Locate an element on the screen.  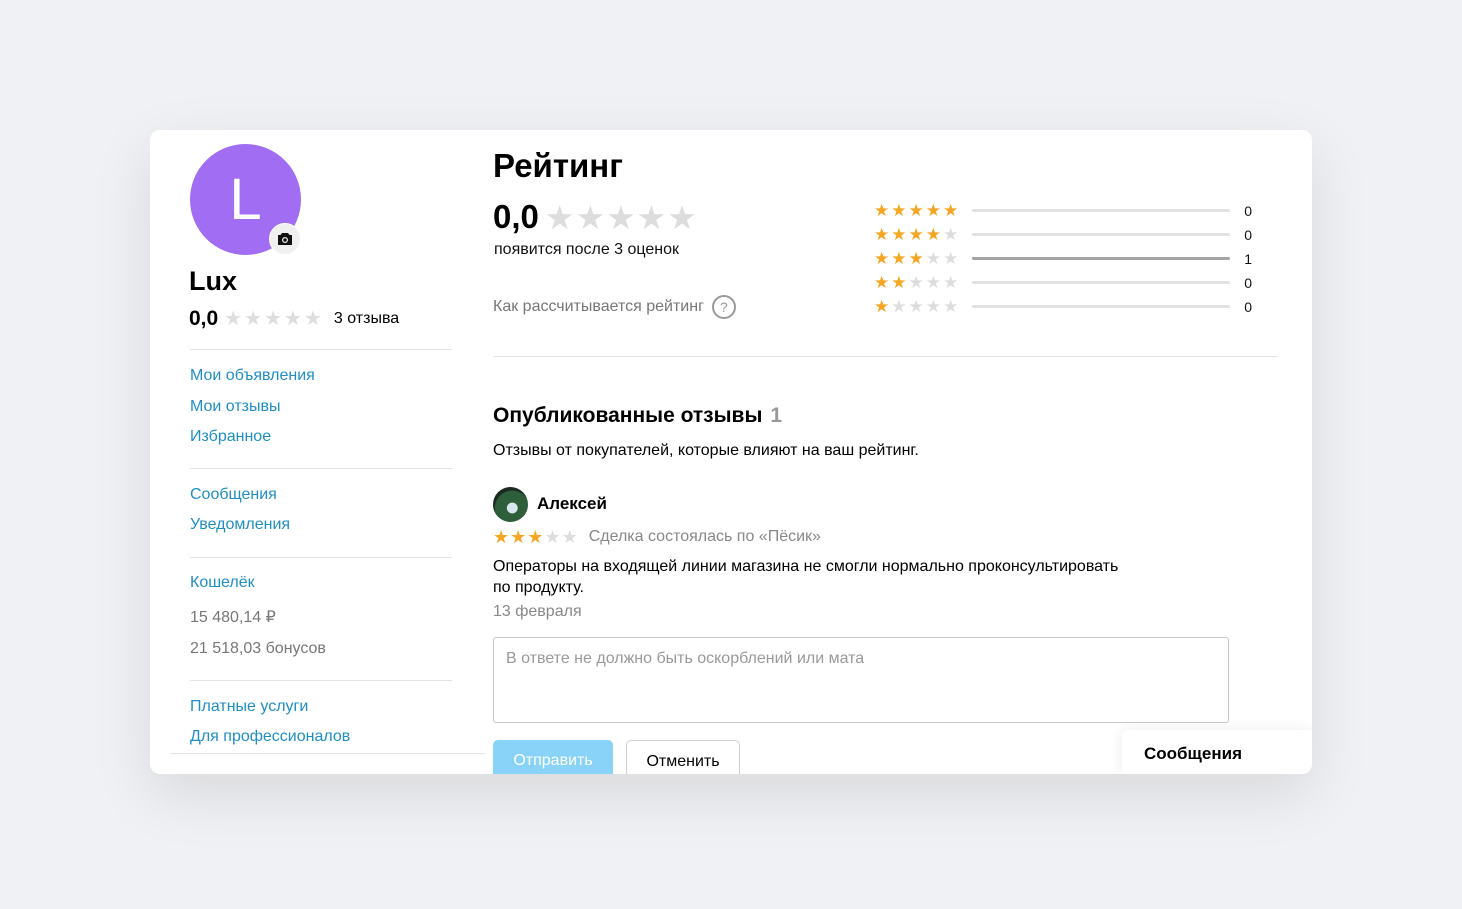
distribution-bar-fill is located at coordinates (1101, 258).